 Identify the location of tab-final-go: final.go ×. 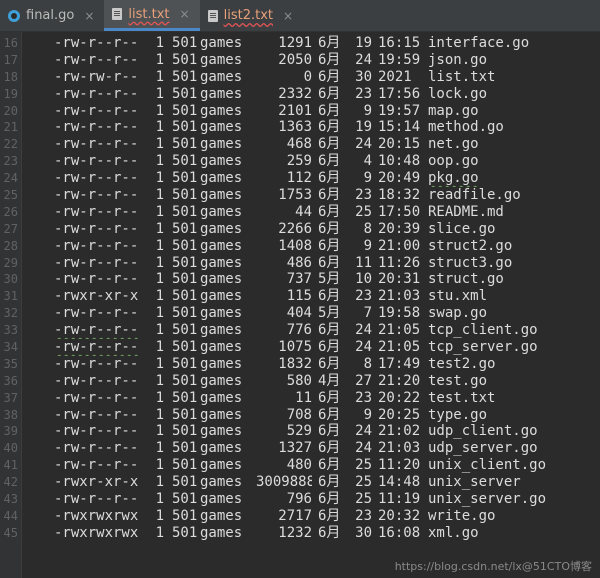
(52, 15).